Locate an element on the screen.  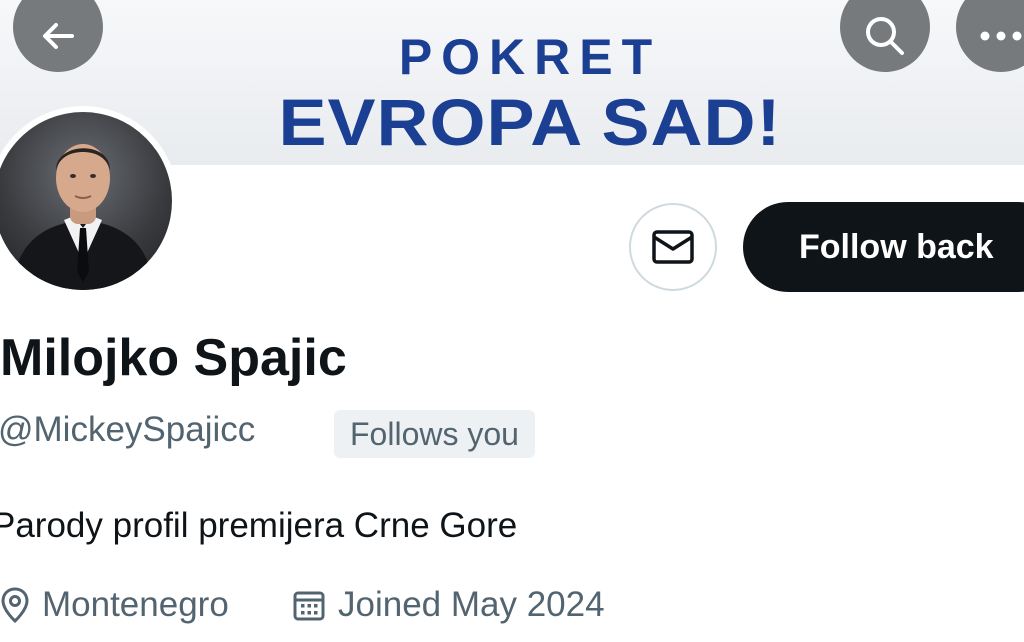
message-button is located at coordinates (673, 247).